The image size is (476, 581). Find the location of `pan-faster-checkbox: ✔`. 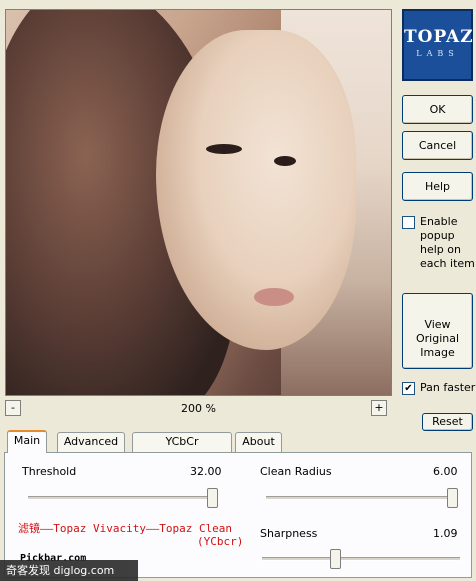

pan-faster-checkbox: ✔ is located at coordinates (408, 388).